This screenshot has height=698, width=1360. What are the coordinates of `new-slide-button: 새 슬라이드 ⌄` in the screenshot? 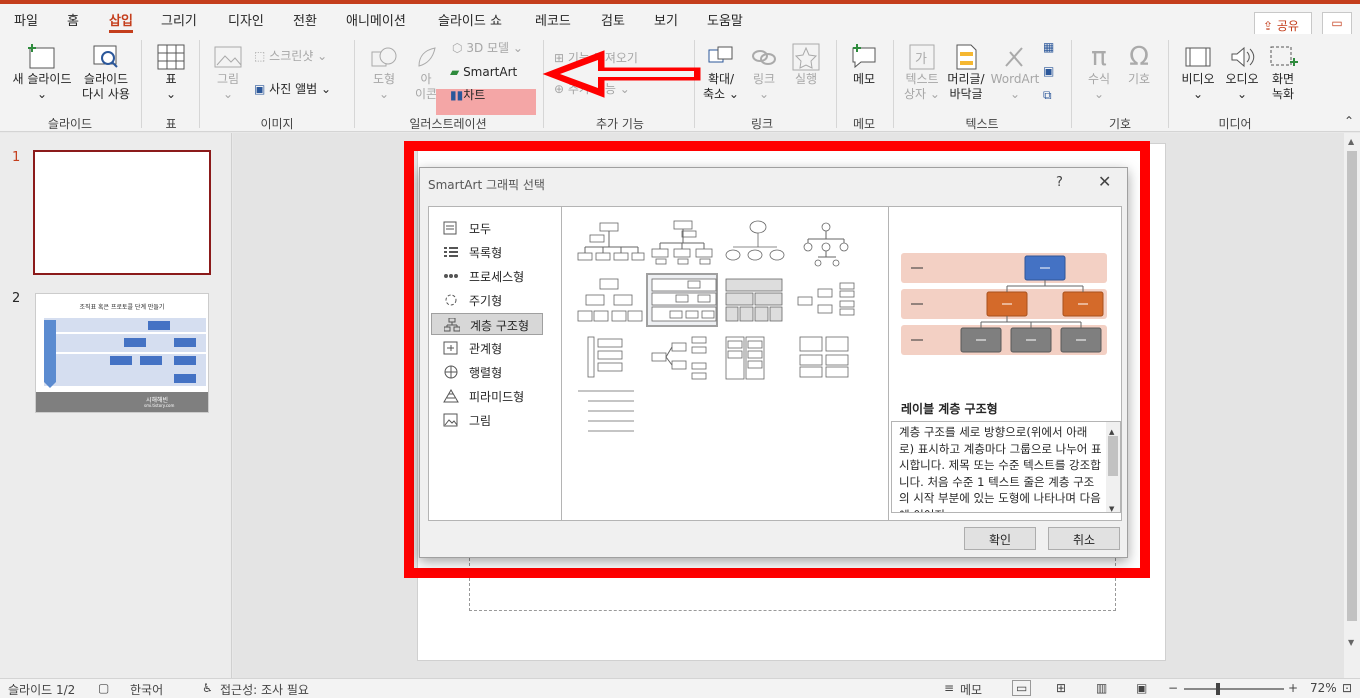 It's located at (42, 72).